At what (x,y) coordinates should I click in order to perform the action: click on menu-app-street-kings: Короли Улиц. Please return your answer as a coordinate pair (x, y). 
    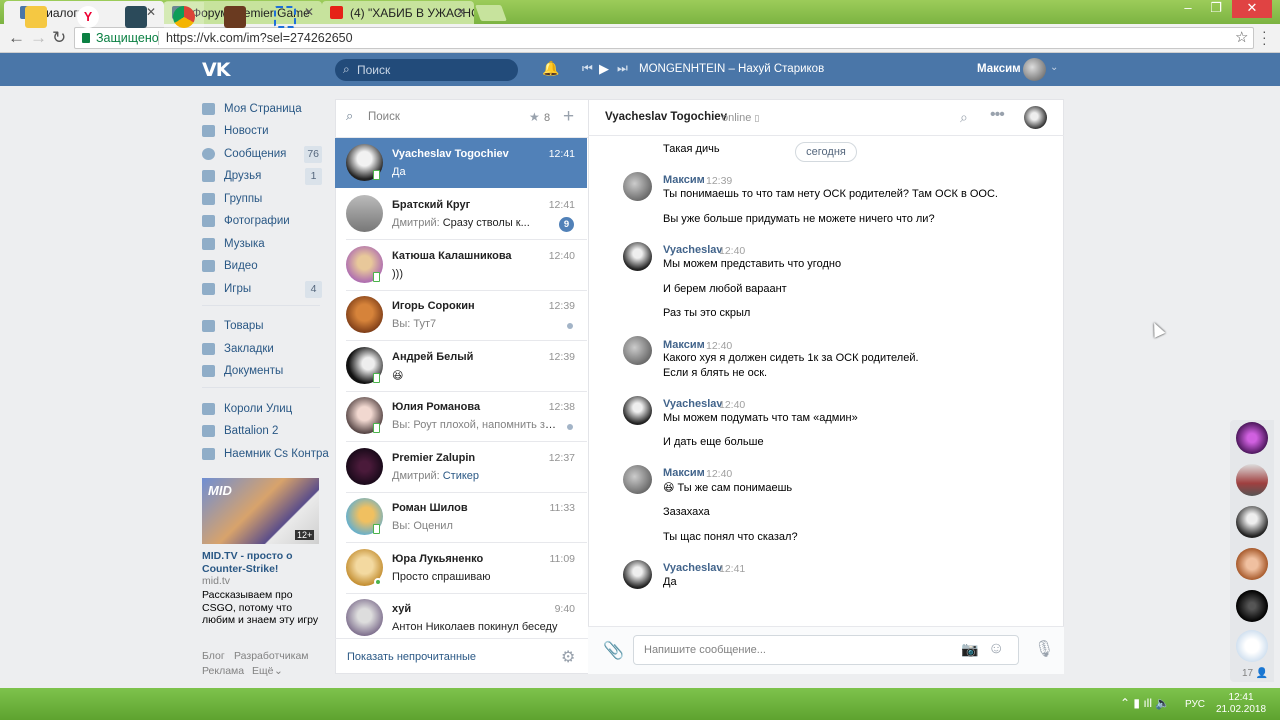
    Looking at the image, I should click on (262, 410).